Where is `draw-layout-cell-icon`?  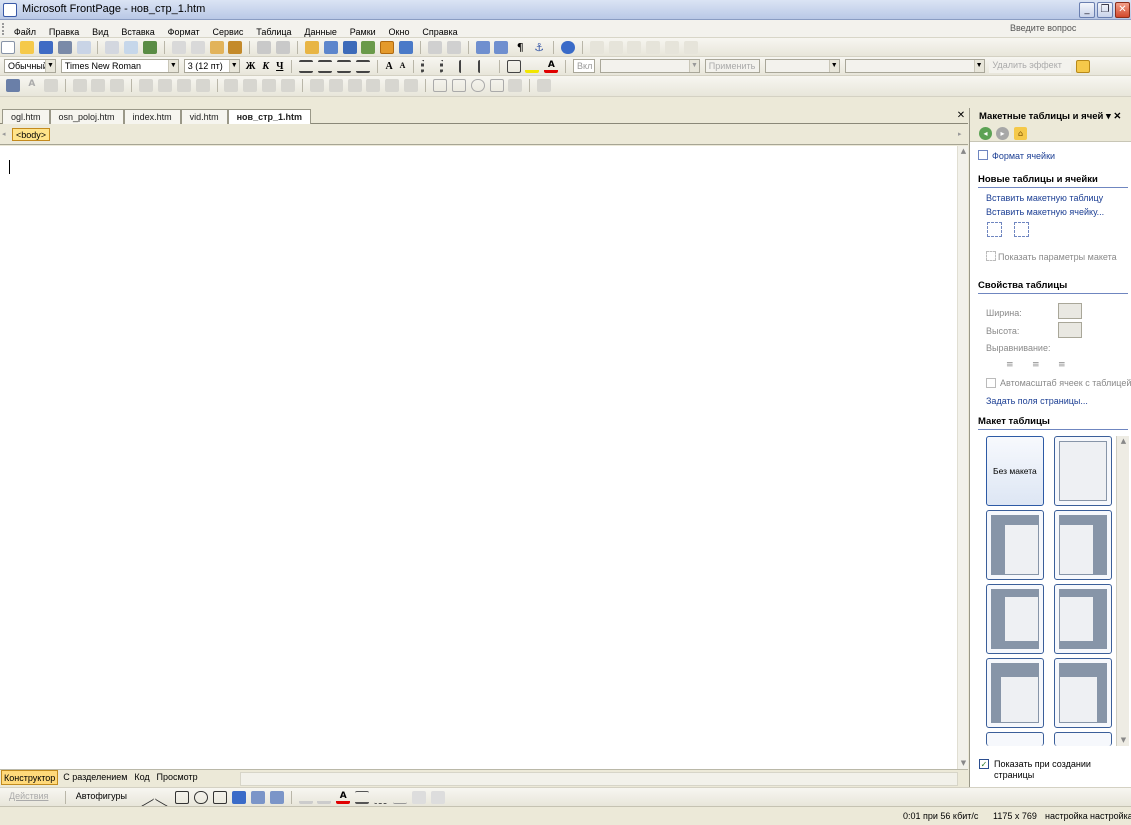
draw-layout-cell-icon is located at coordinates (1021, 229).